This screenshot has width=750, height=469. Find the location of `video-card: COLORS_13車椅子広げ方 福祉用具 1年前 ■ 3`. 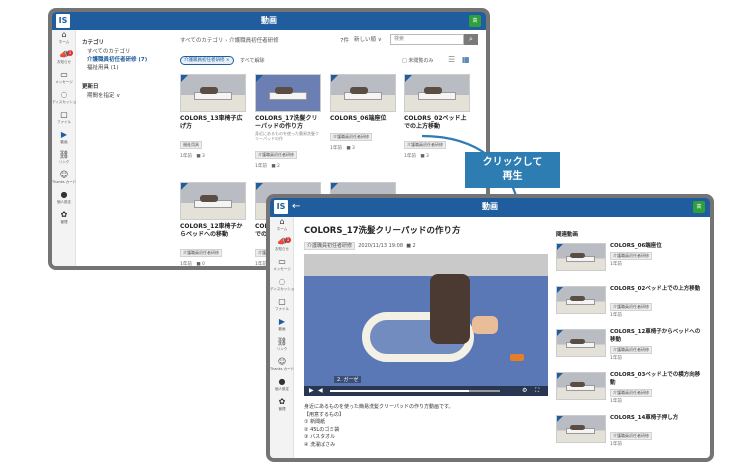

video-card: COLORS_13車椅子広げ方 福祉用具 1年前 ■ 3 is located at coordinates (213, 116).